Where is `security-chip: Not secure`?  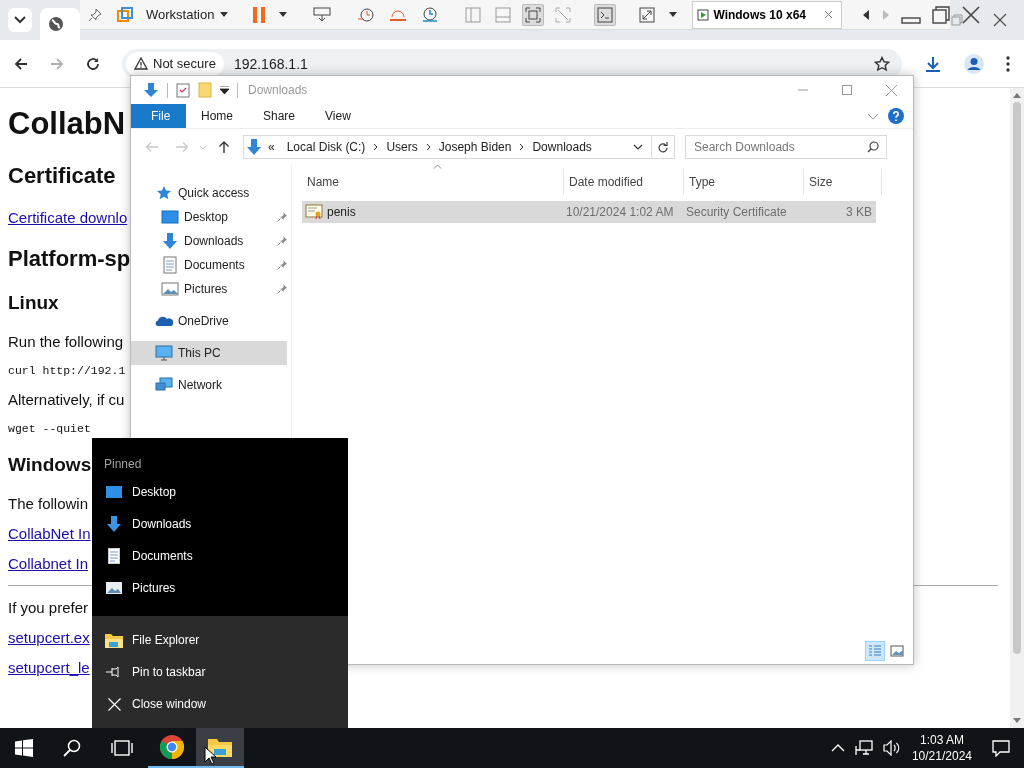
security-chip: Not secure is located at coordinates (175, 63).